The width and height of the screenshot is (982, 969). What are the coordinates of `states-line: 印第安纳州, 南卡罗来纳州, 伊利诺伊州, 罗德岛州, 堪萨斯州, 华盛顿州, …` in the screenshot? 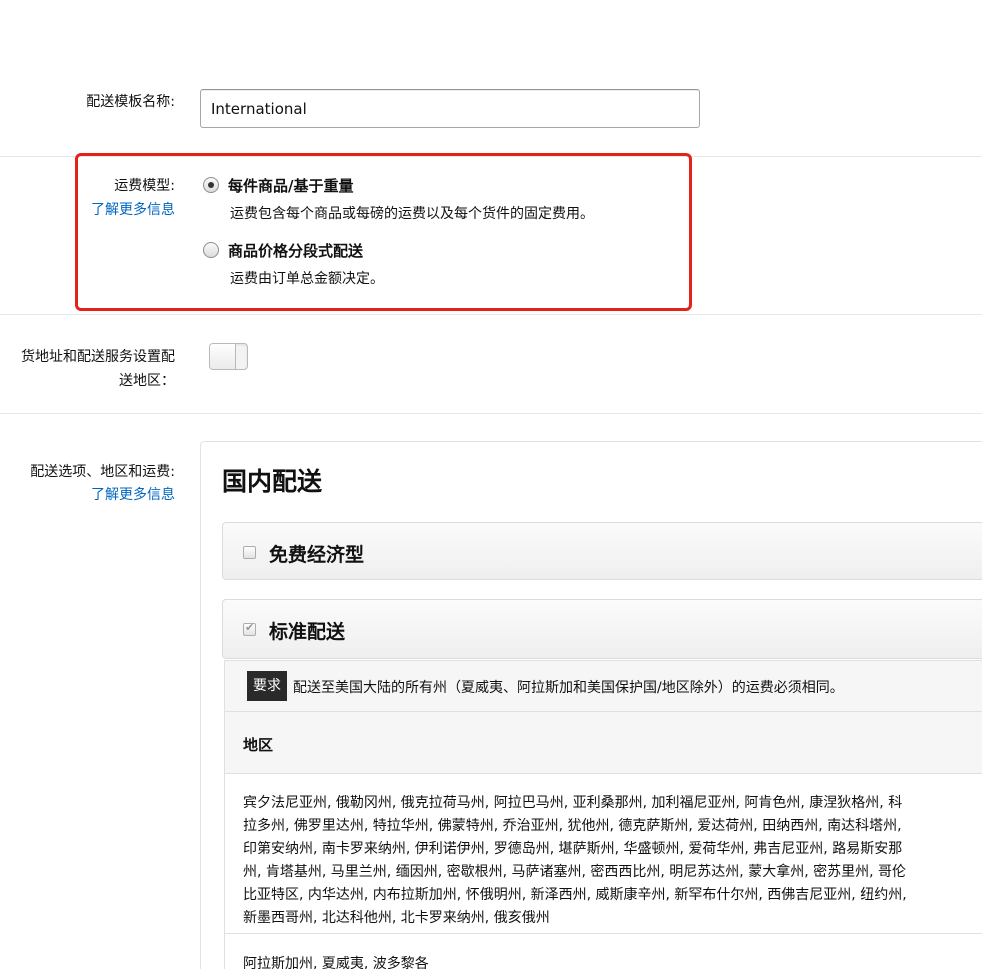 It's located at (573, 849).